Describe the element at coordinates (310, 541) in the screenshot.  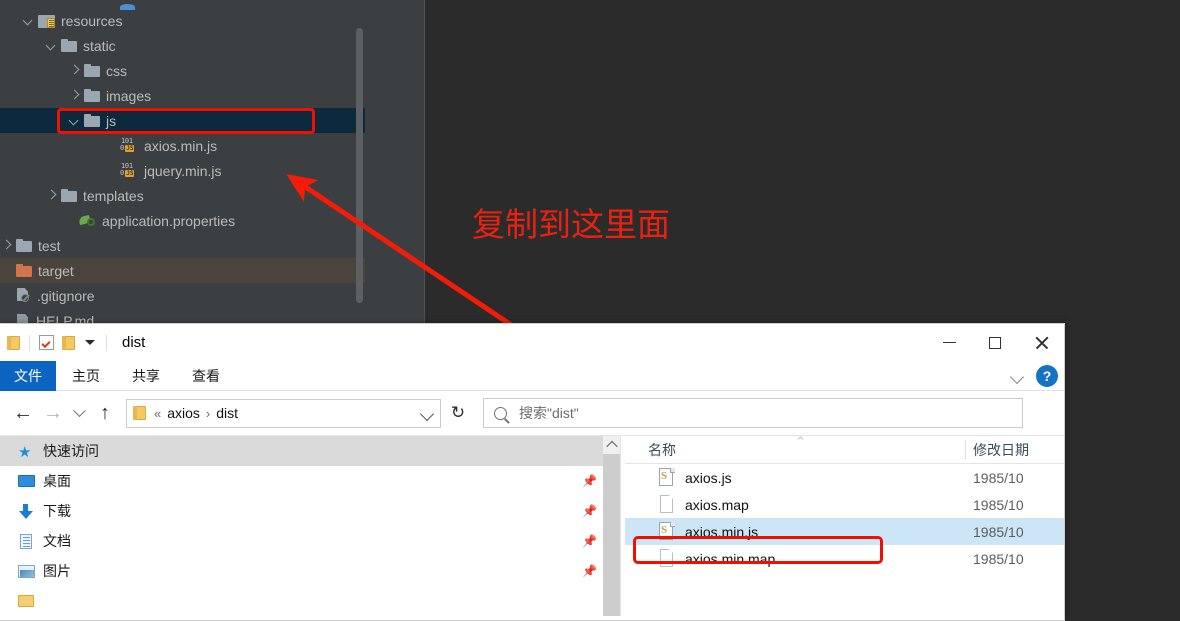
I see `navpane-item-documents: 文档 📌` at that location.